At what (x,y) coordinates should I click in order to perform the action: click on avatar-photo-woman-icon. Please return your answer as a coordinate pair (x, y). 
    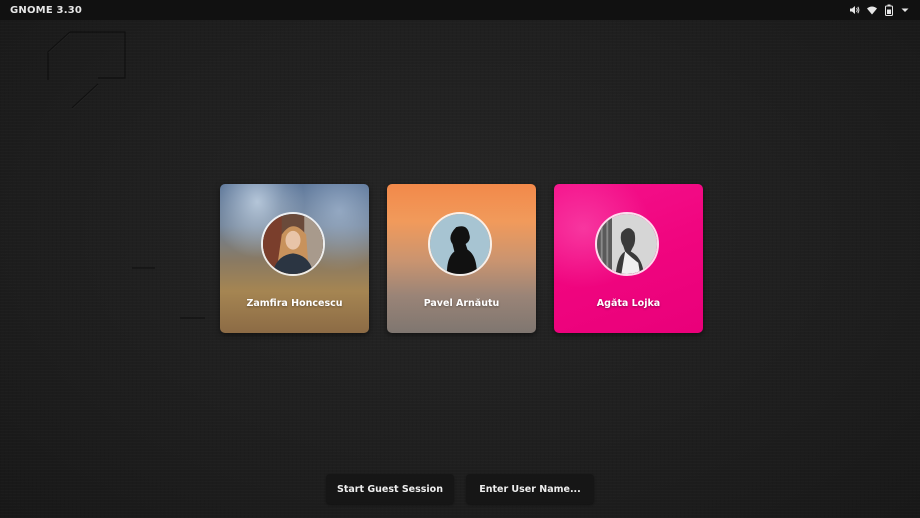
    Looking at the image, I should click on (293, 244).